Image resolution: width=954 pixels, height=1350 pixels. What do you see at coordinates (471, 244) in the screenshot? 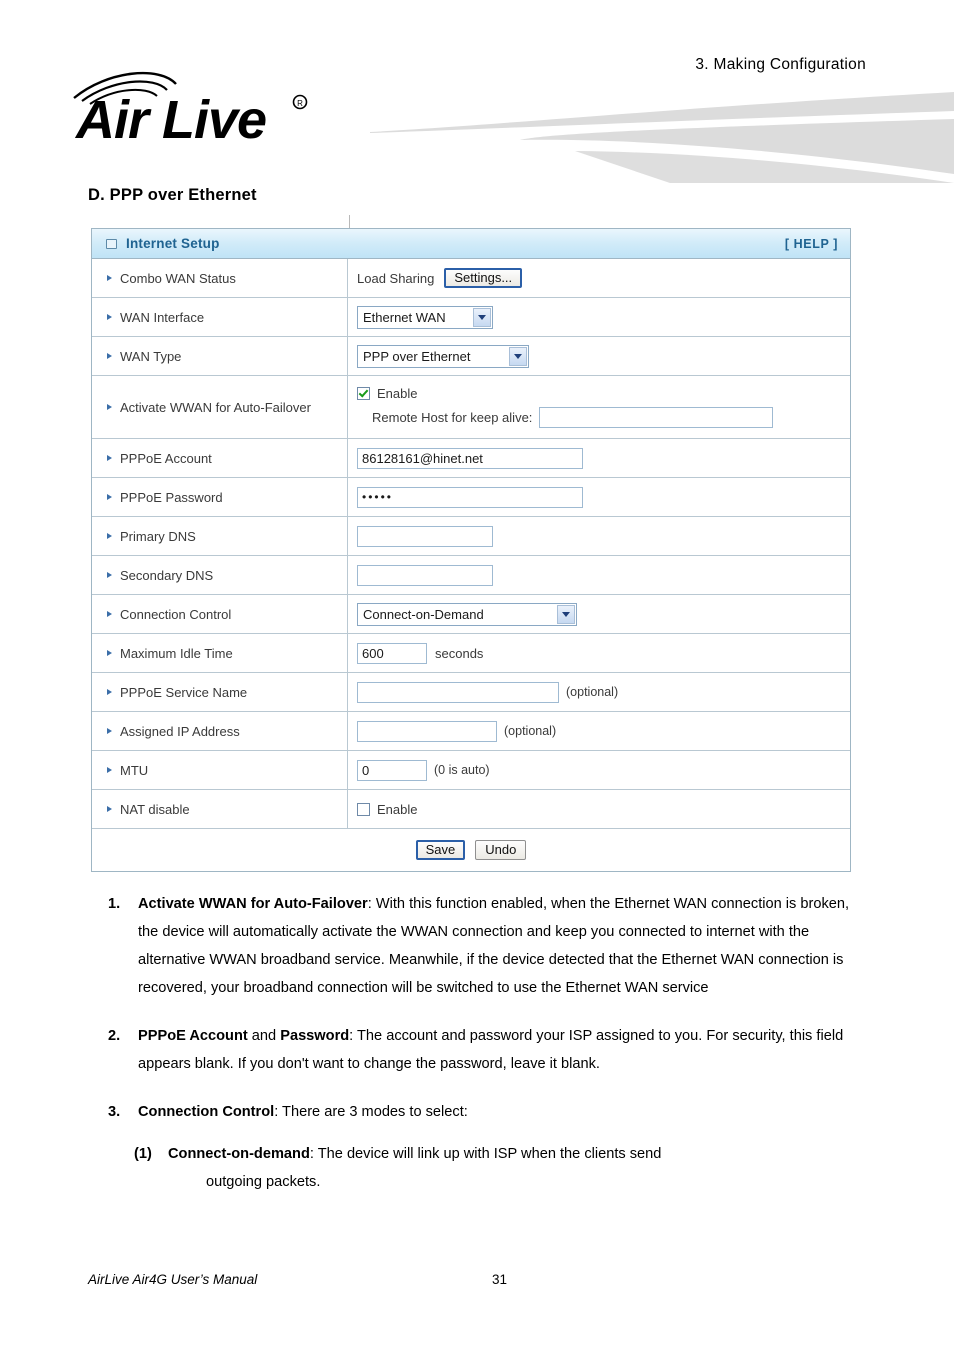
I see `panel-header: Internet Setup [ HELP ]` at bounding box center [471, 244].